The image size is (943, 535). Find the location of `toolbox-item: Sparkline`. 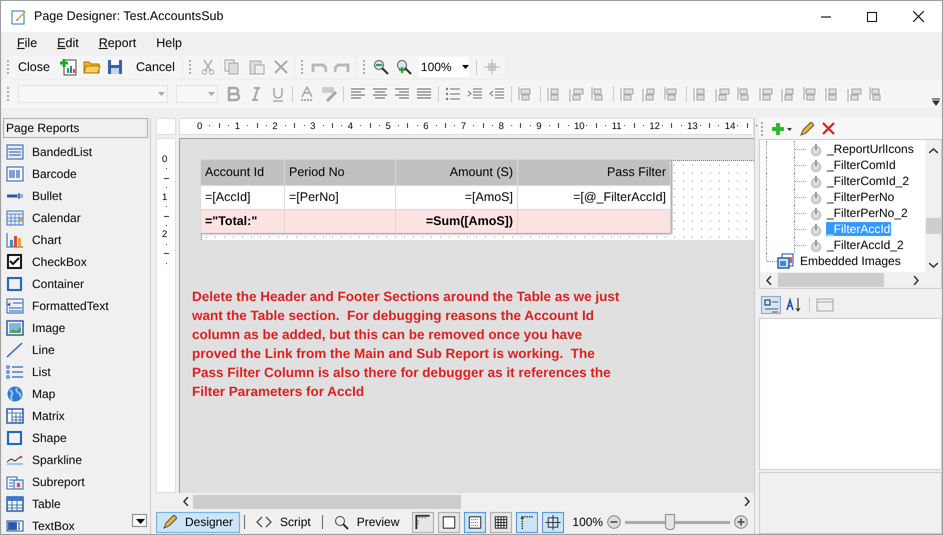

toolbox-item: Sparkline is located at coordinates (75, 460).